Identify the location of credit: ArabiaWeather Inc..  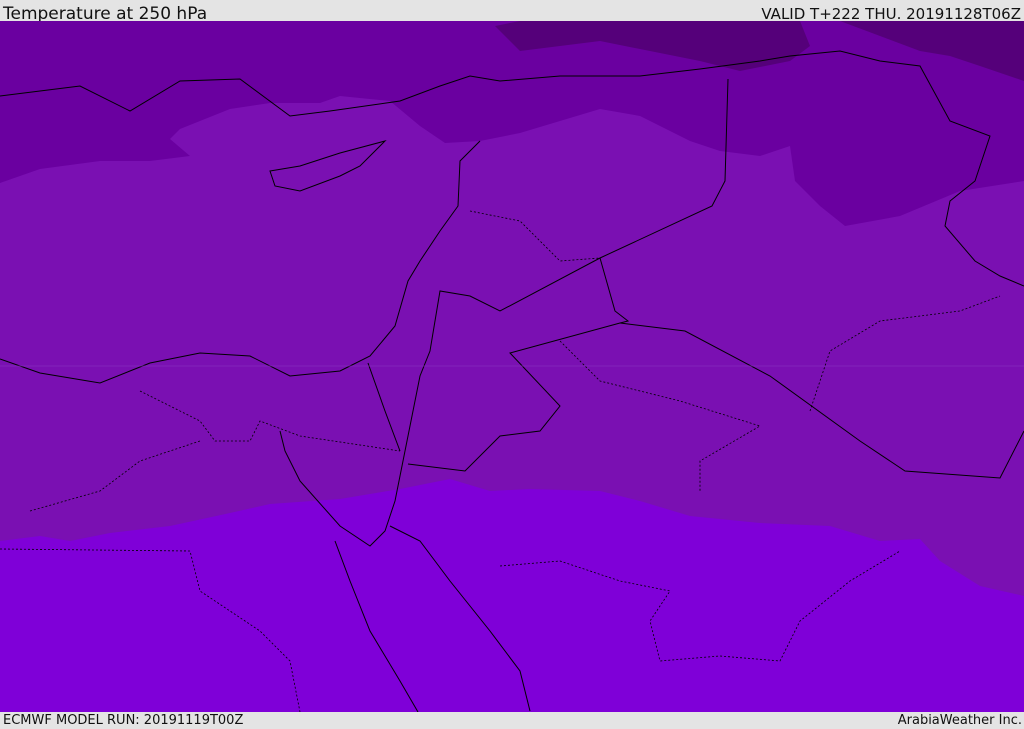
(959, 720).